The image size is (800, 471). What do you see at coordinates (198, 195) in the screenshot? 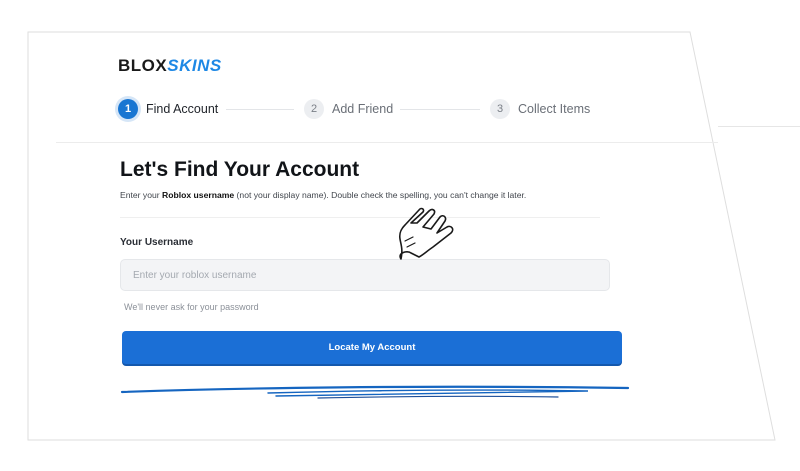
I see `subtitle-bold: Roblox username` at bounding box center [198, 195].